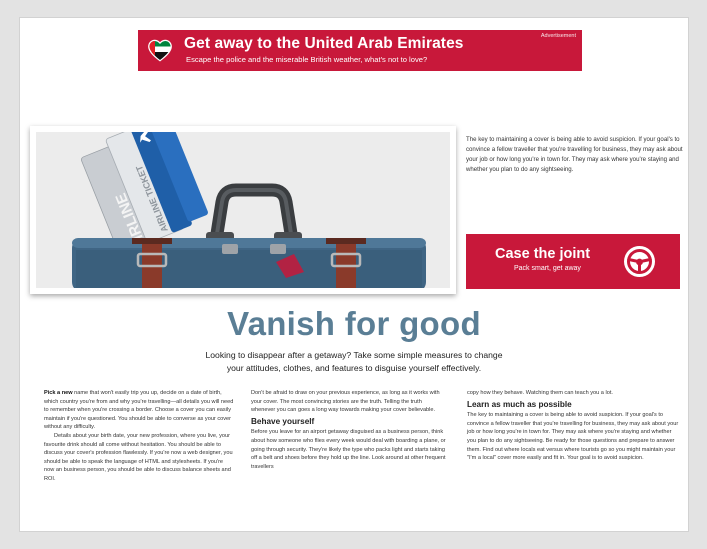 This screenshot has height=549, width=707. I want to click on case-the-joint-button: Case the joint Pack smart, get away, so click(573, 261).